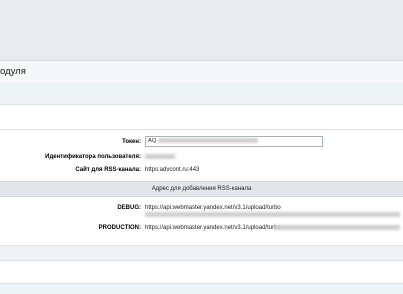 The height and width of the screenshot is (294, 403). Describe the element at coordinates (152, 141) in the screenshot. I see `token-value: AQ` at that location.